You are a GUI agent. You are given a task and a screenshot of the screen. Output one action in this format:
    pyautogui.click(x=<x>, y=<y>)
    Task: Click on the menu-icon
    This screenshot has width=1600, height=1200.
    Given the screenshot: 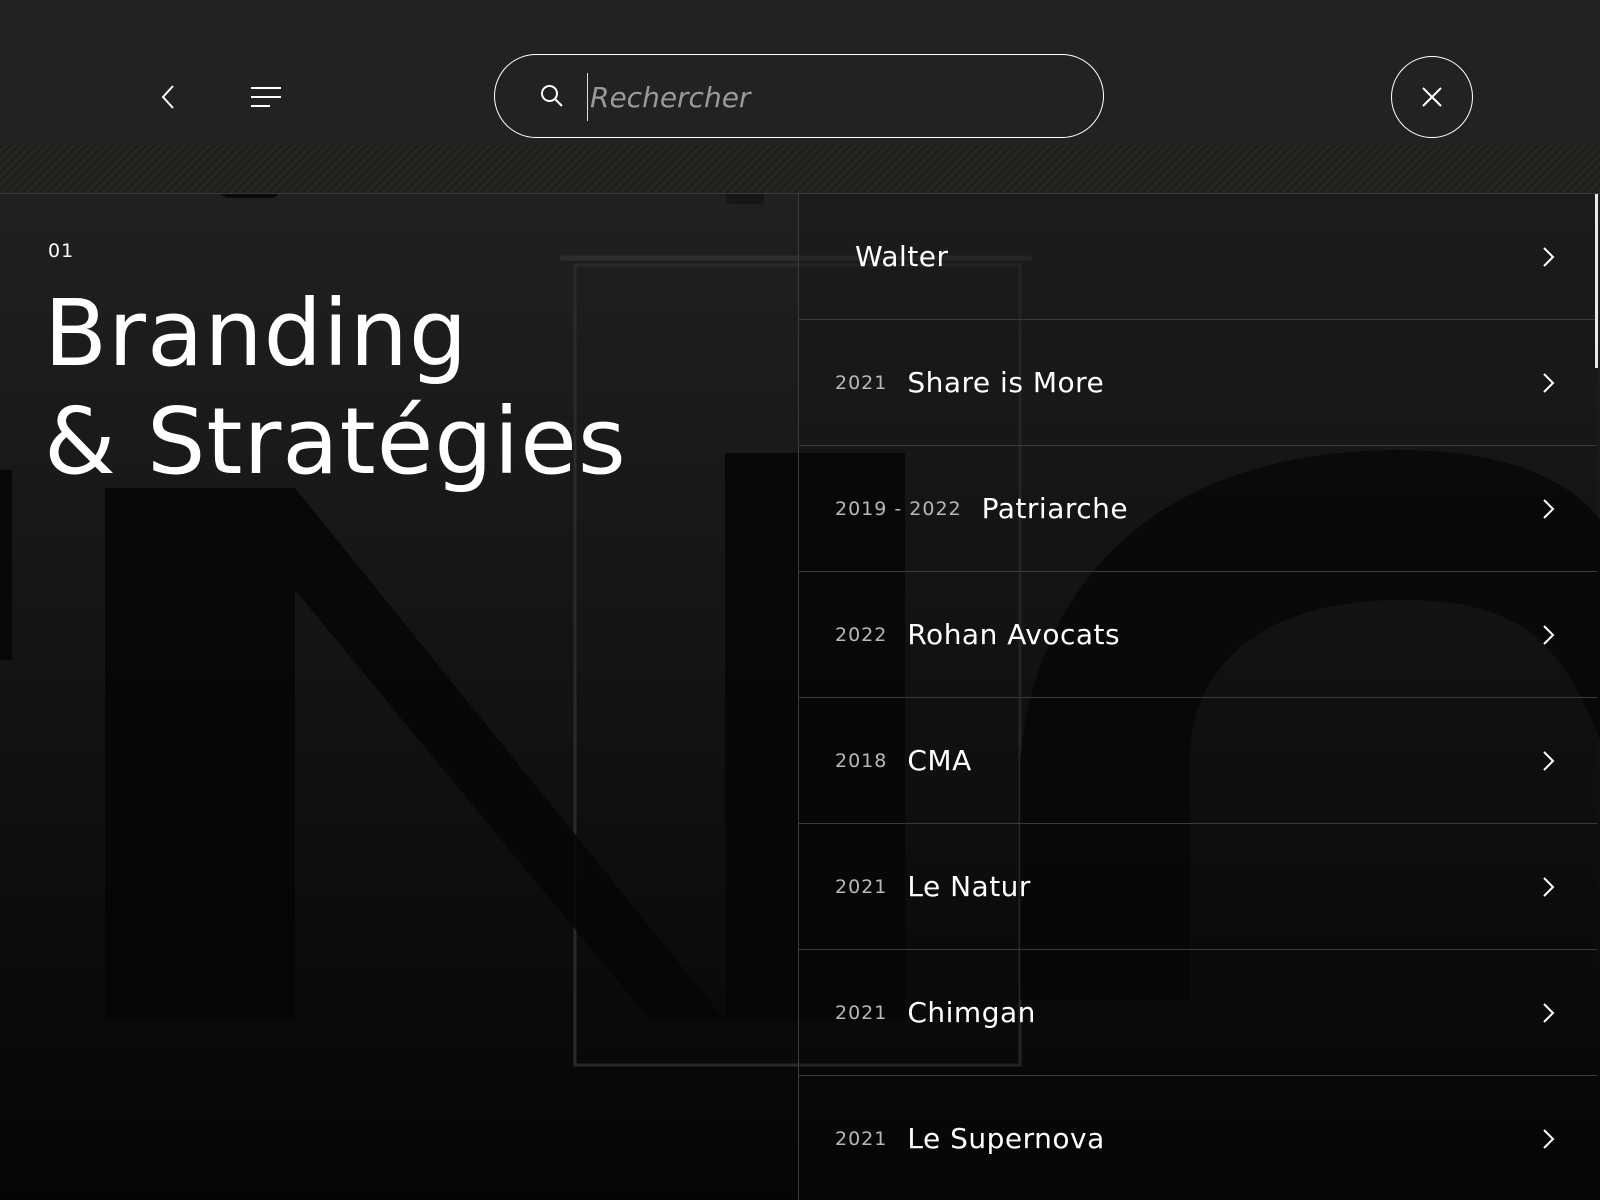 What is the action you would take?
    pyautogui.click(x=266, y=97)
    